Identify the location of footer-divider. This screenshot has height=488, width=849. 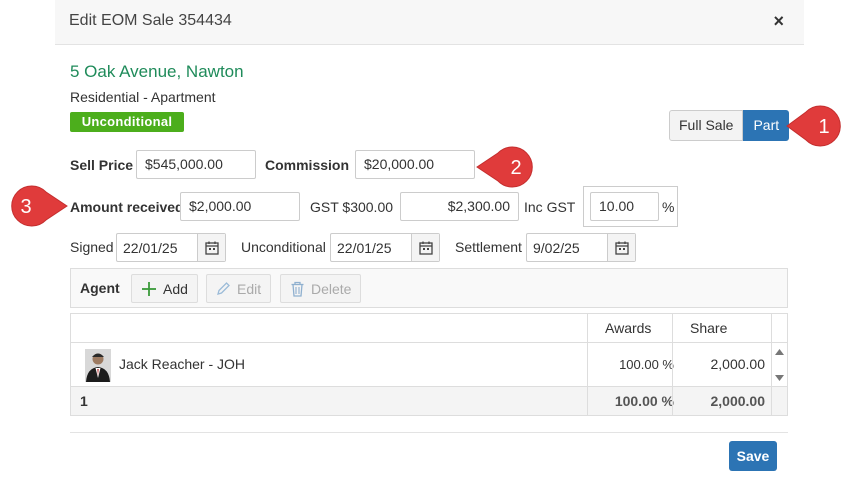
(429, 432).